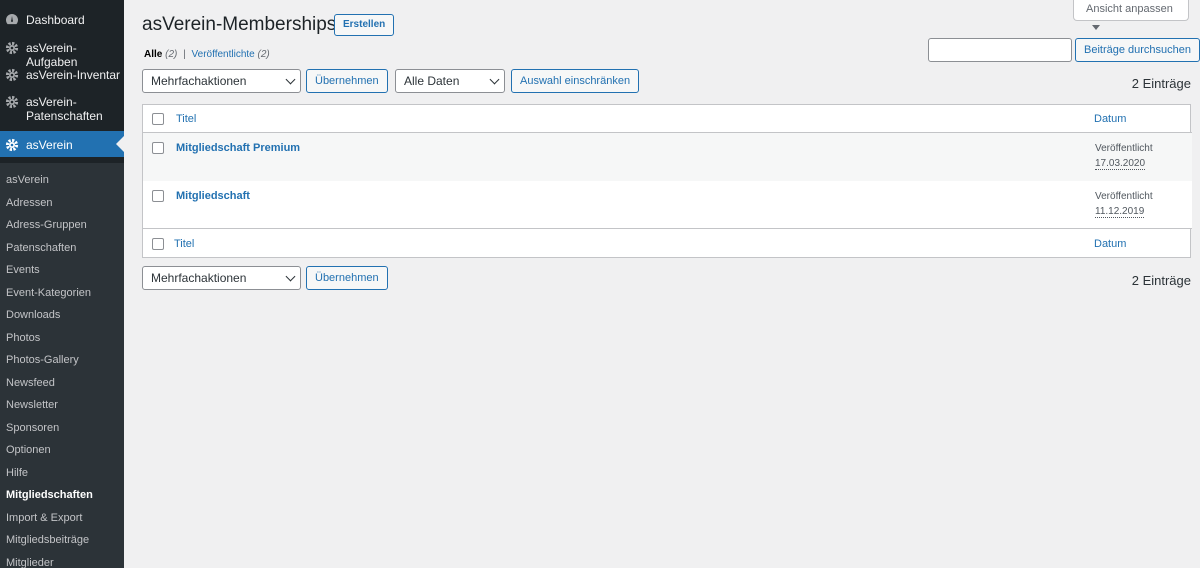 The width and height of the screenshot is (1200, 568). Describe the element at coordinates (62, 248) in the screenshot. I see `submenu-item-patenschaften: Patenschaften` at that location.